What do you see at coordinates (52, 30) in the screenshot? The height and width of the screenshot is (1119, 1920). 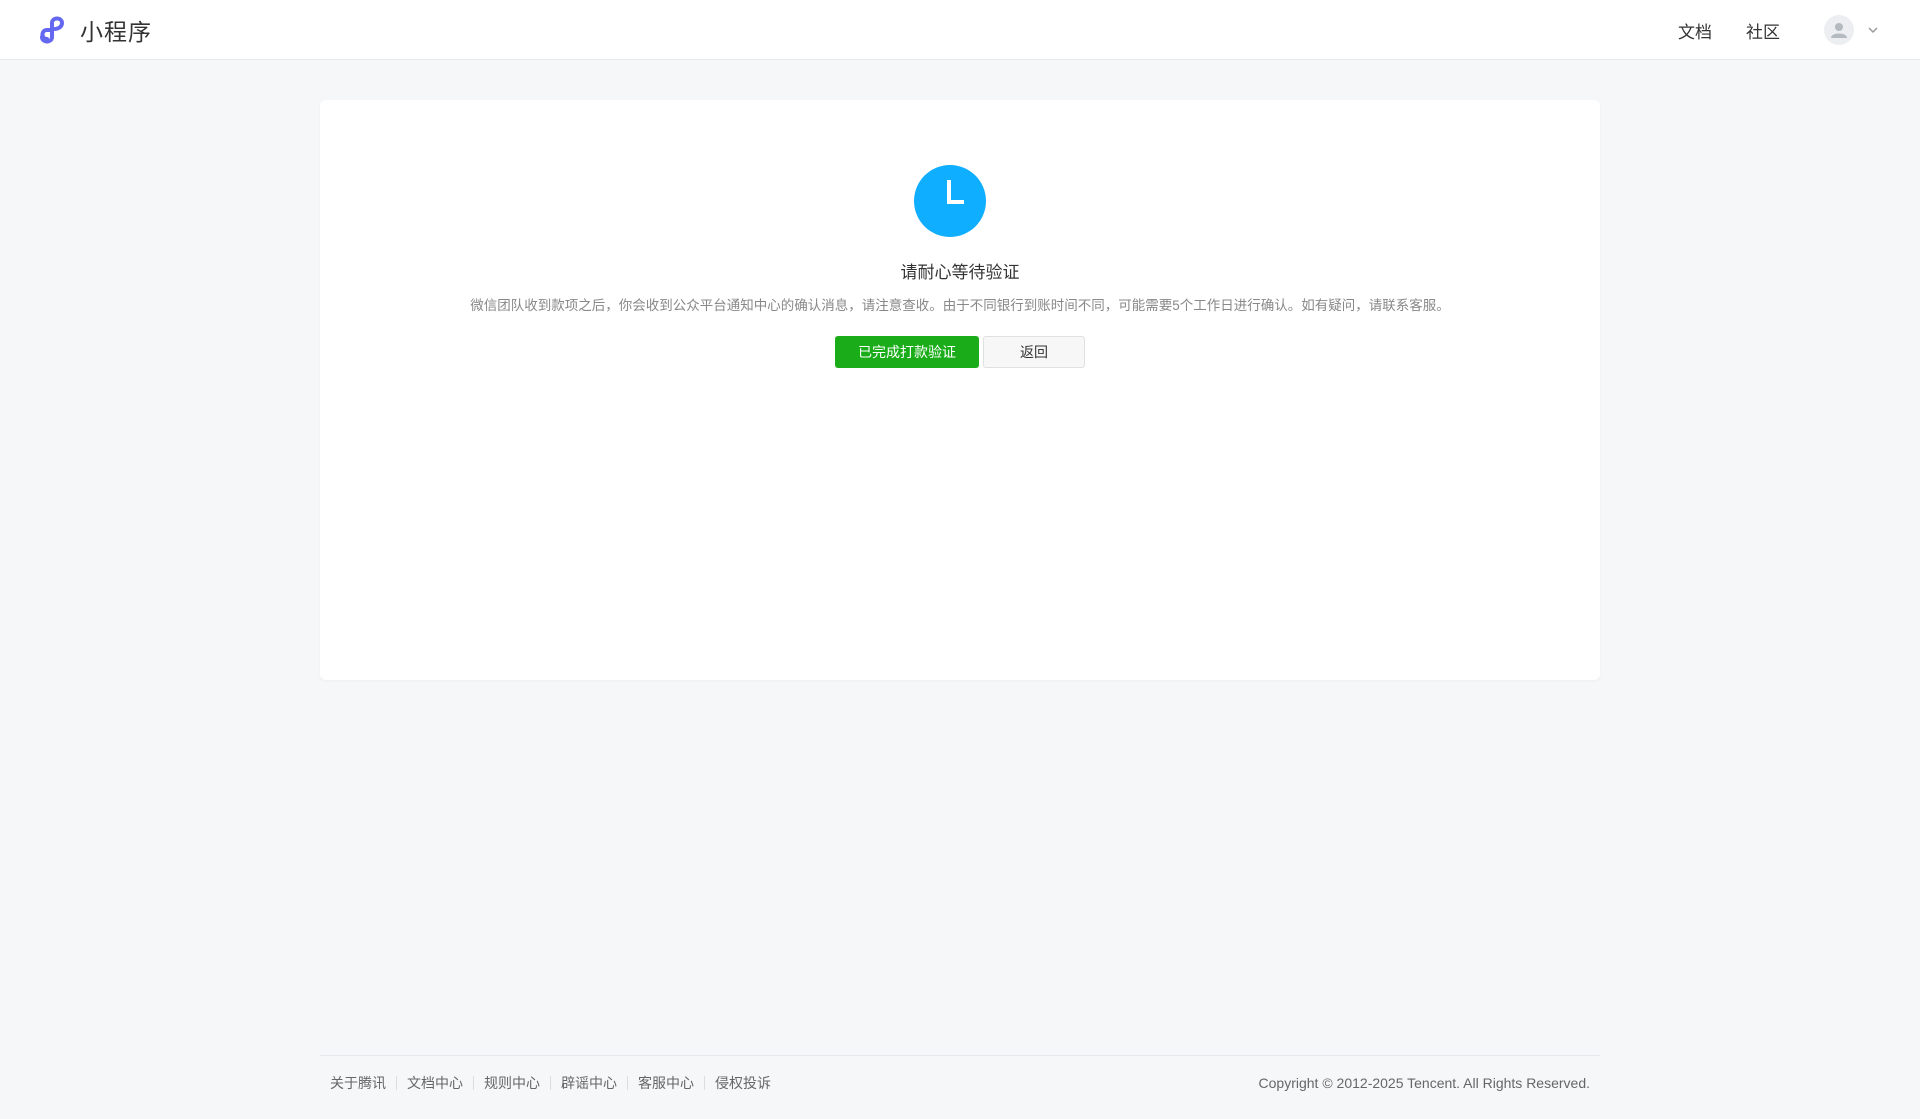 I see `mini-program-logo-icon` at bounding box center [52, 30].